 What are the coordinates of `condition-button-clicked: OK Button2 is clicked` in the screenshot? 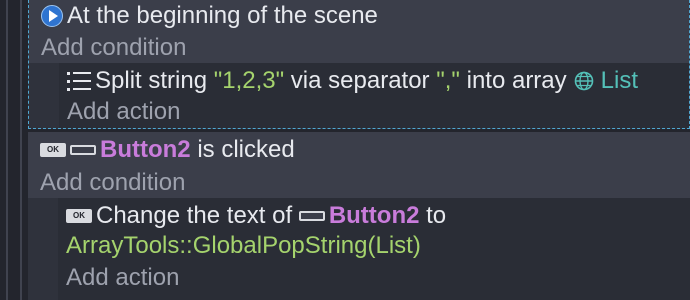 It's located at (167, 150).